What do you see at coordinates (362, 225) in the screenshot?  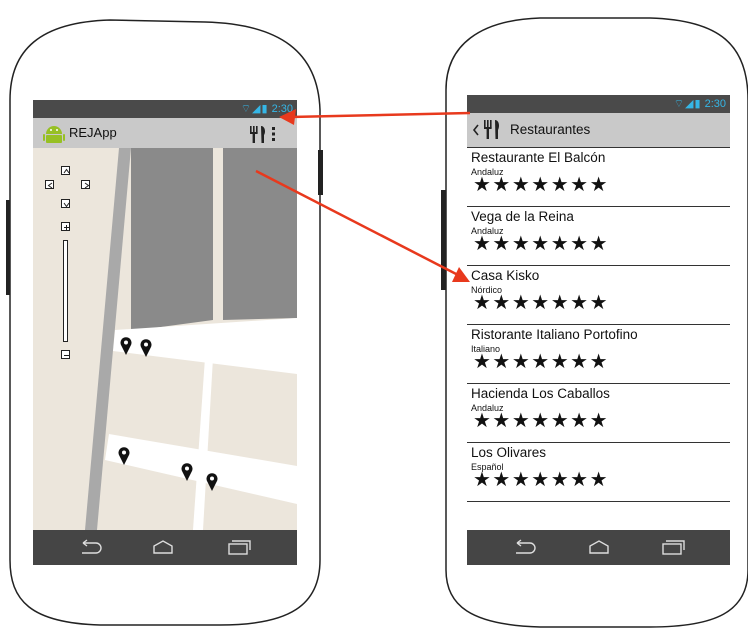 I see `arrow-map-to-casa-kisko` at bounding box center [362, 225].